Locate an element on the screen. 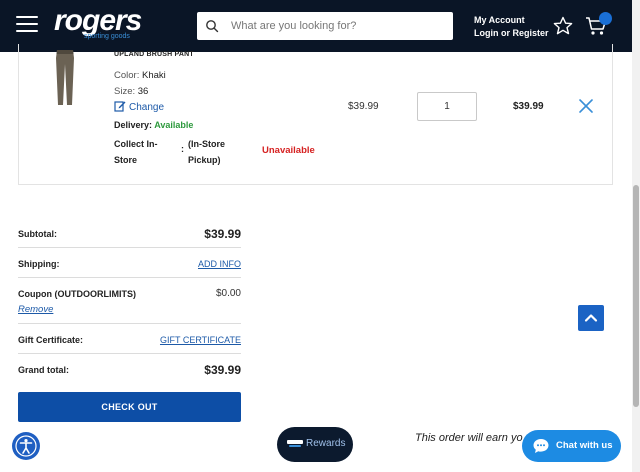 This screenshot has height=472, width=640. shipping-label: Shipping: is located at coordinates (39, 264).